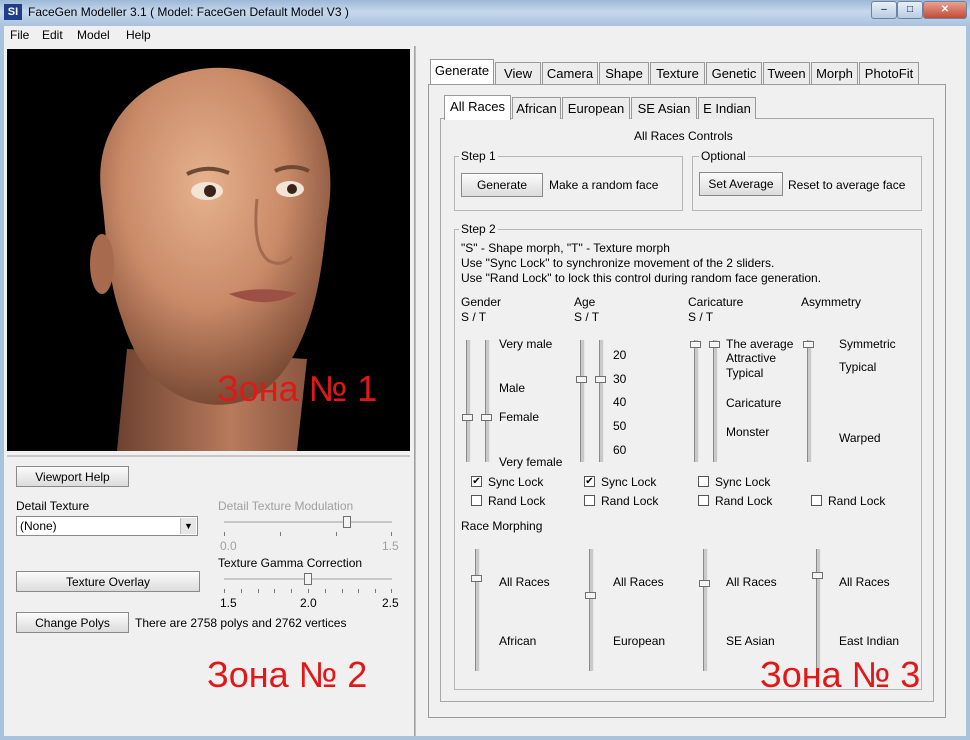 This screenshot has width=970, height=740. I want to click on tab-se-asian: SE Asian, so click(664, 108).